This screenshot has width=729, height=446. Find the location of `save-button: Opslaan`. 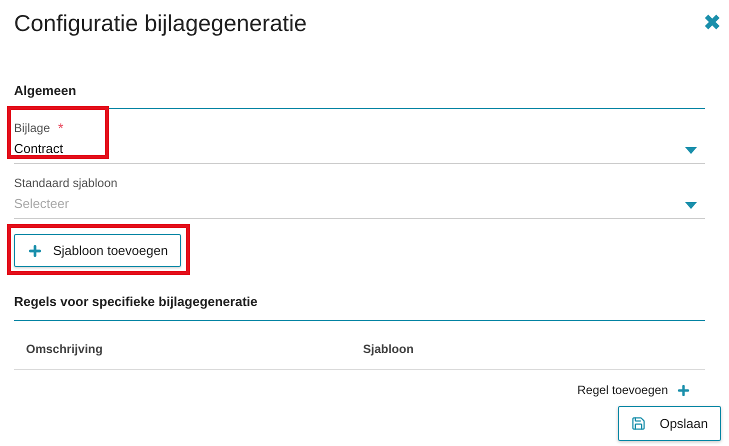

save-button: Opslaan is located at coordinates (669, 423).